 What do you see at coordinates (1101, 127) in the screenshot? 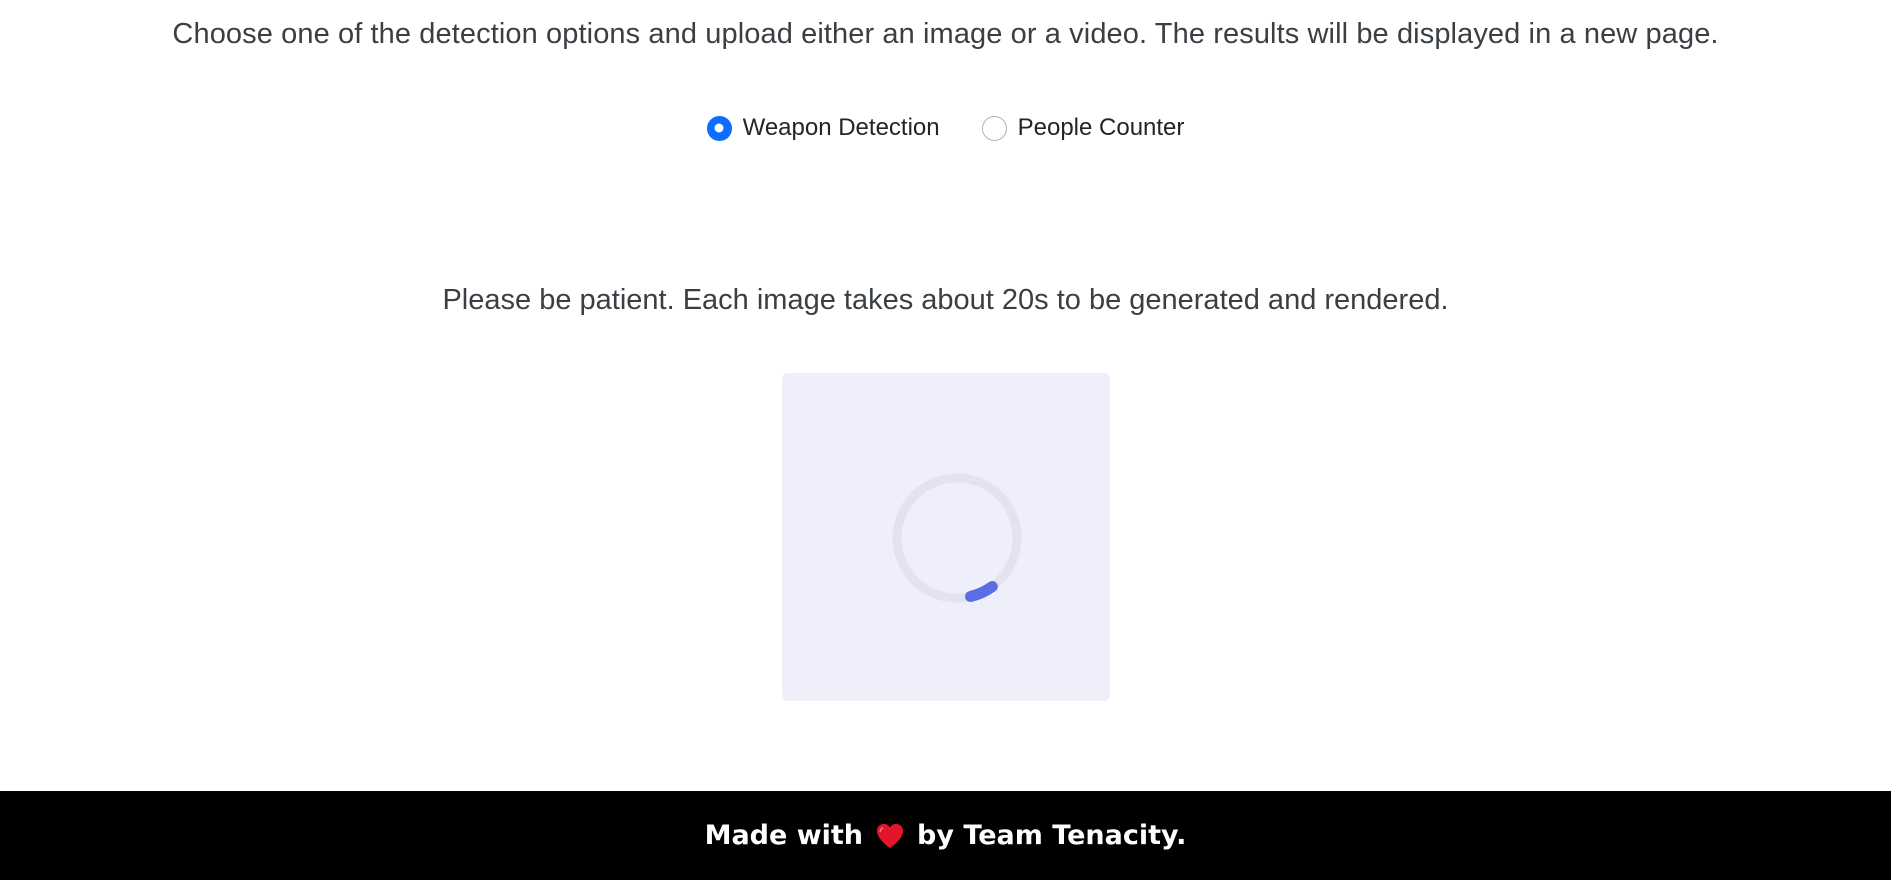
I see `radio-label-people-counter: People Counter` at bounding box center [1101, 127].